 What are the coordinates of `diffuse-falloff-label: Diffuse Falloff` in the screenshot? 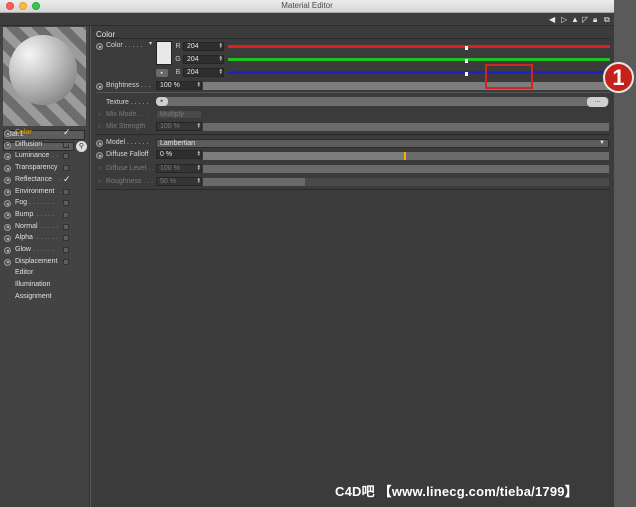 It's located at (127, 154).